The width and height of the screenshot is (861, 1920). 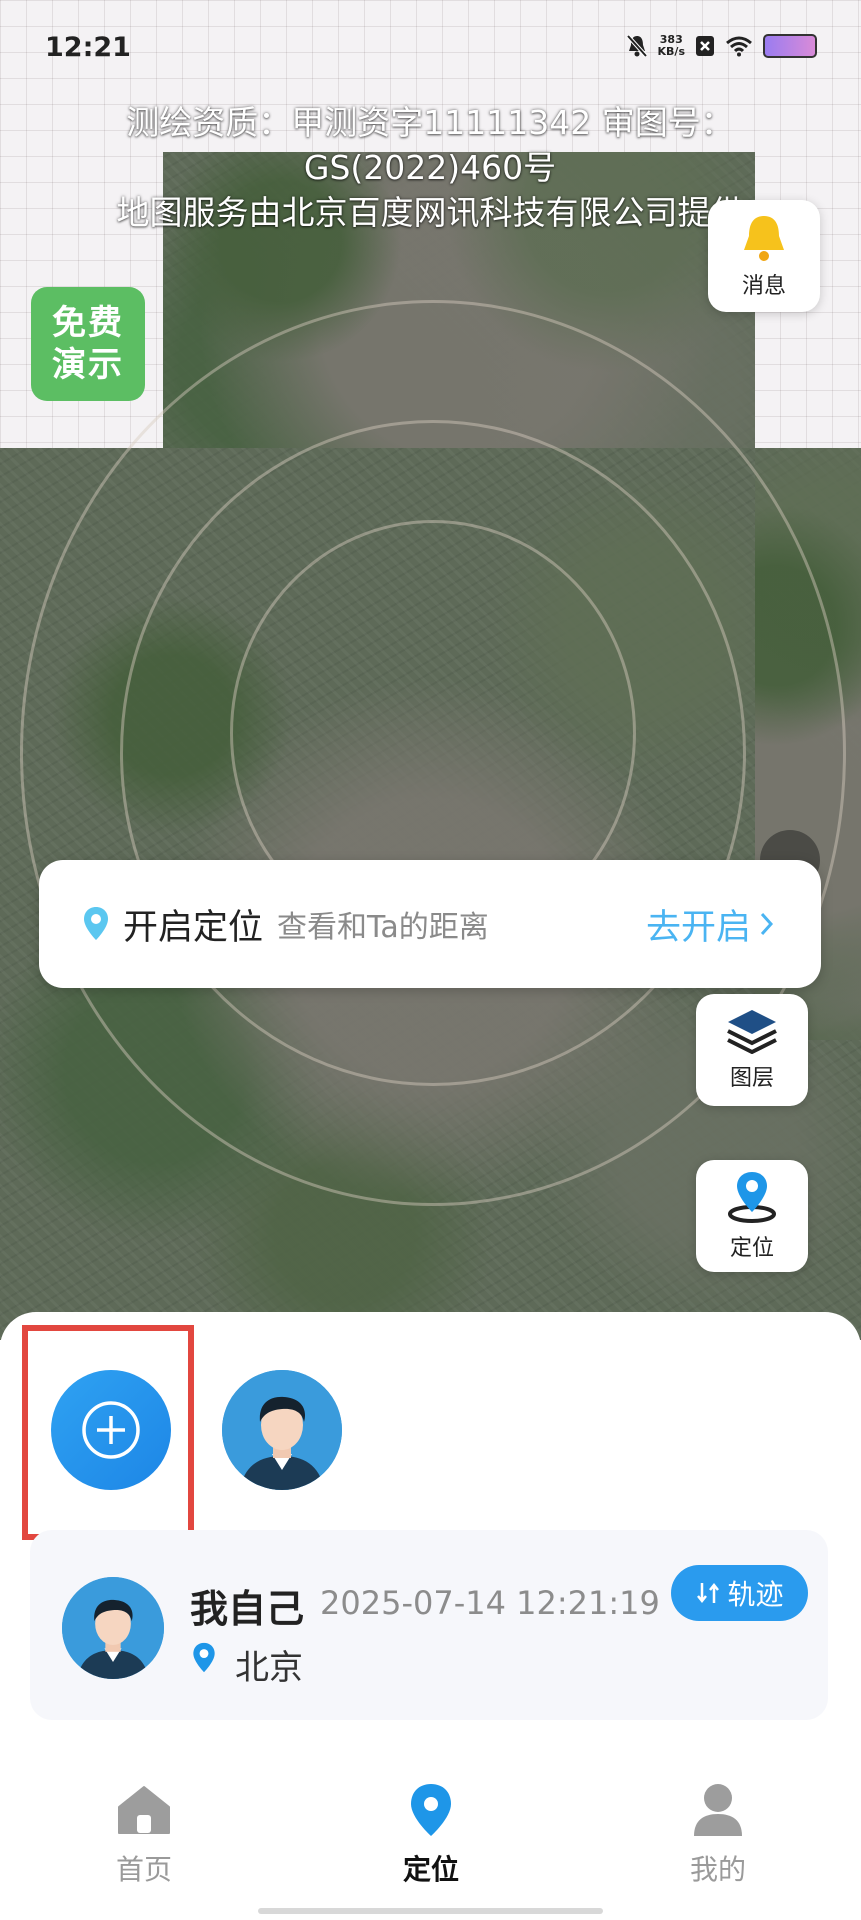 I want to click on prompt-title: 开启定位, so click(x=193, y=927).